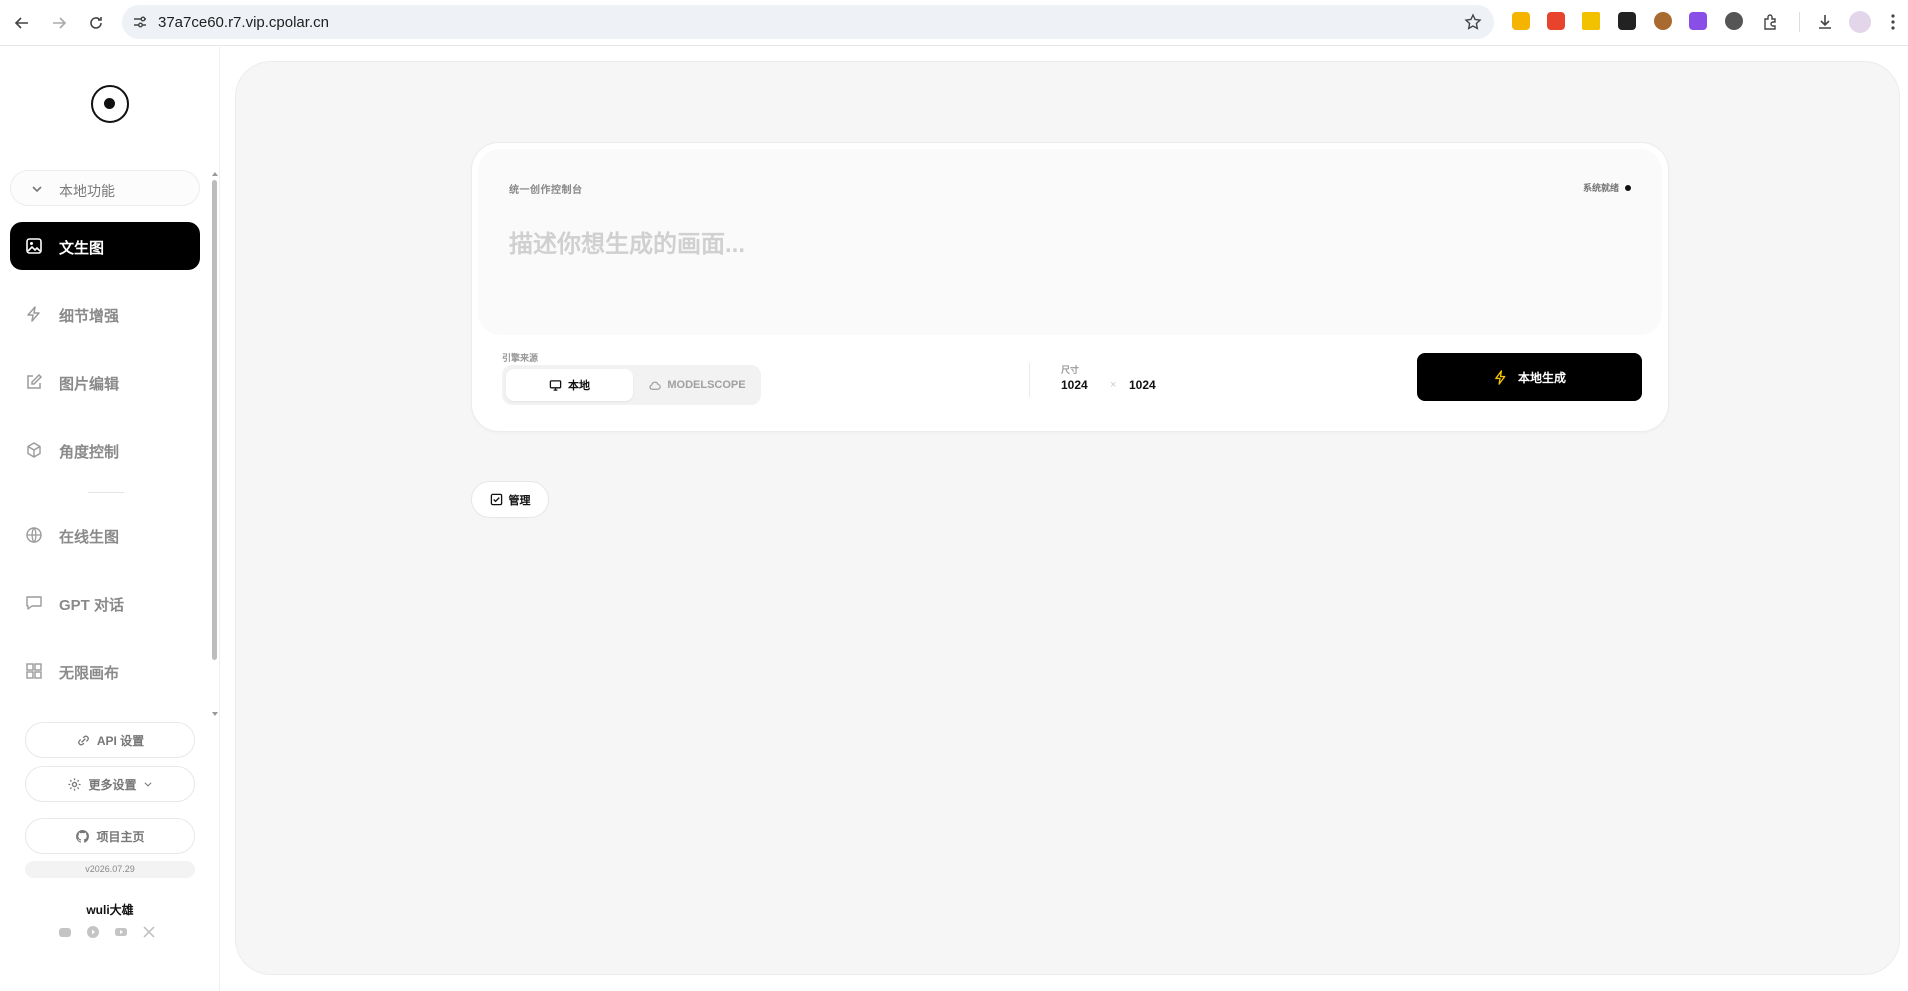  Describe the element at coordinates (1628, 187) in the screenshot. I see `status-dot` at that location.